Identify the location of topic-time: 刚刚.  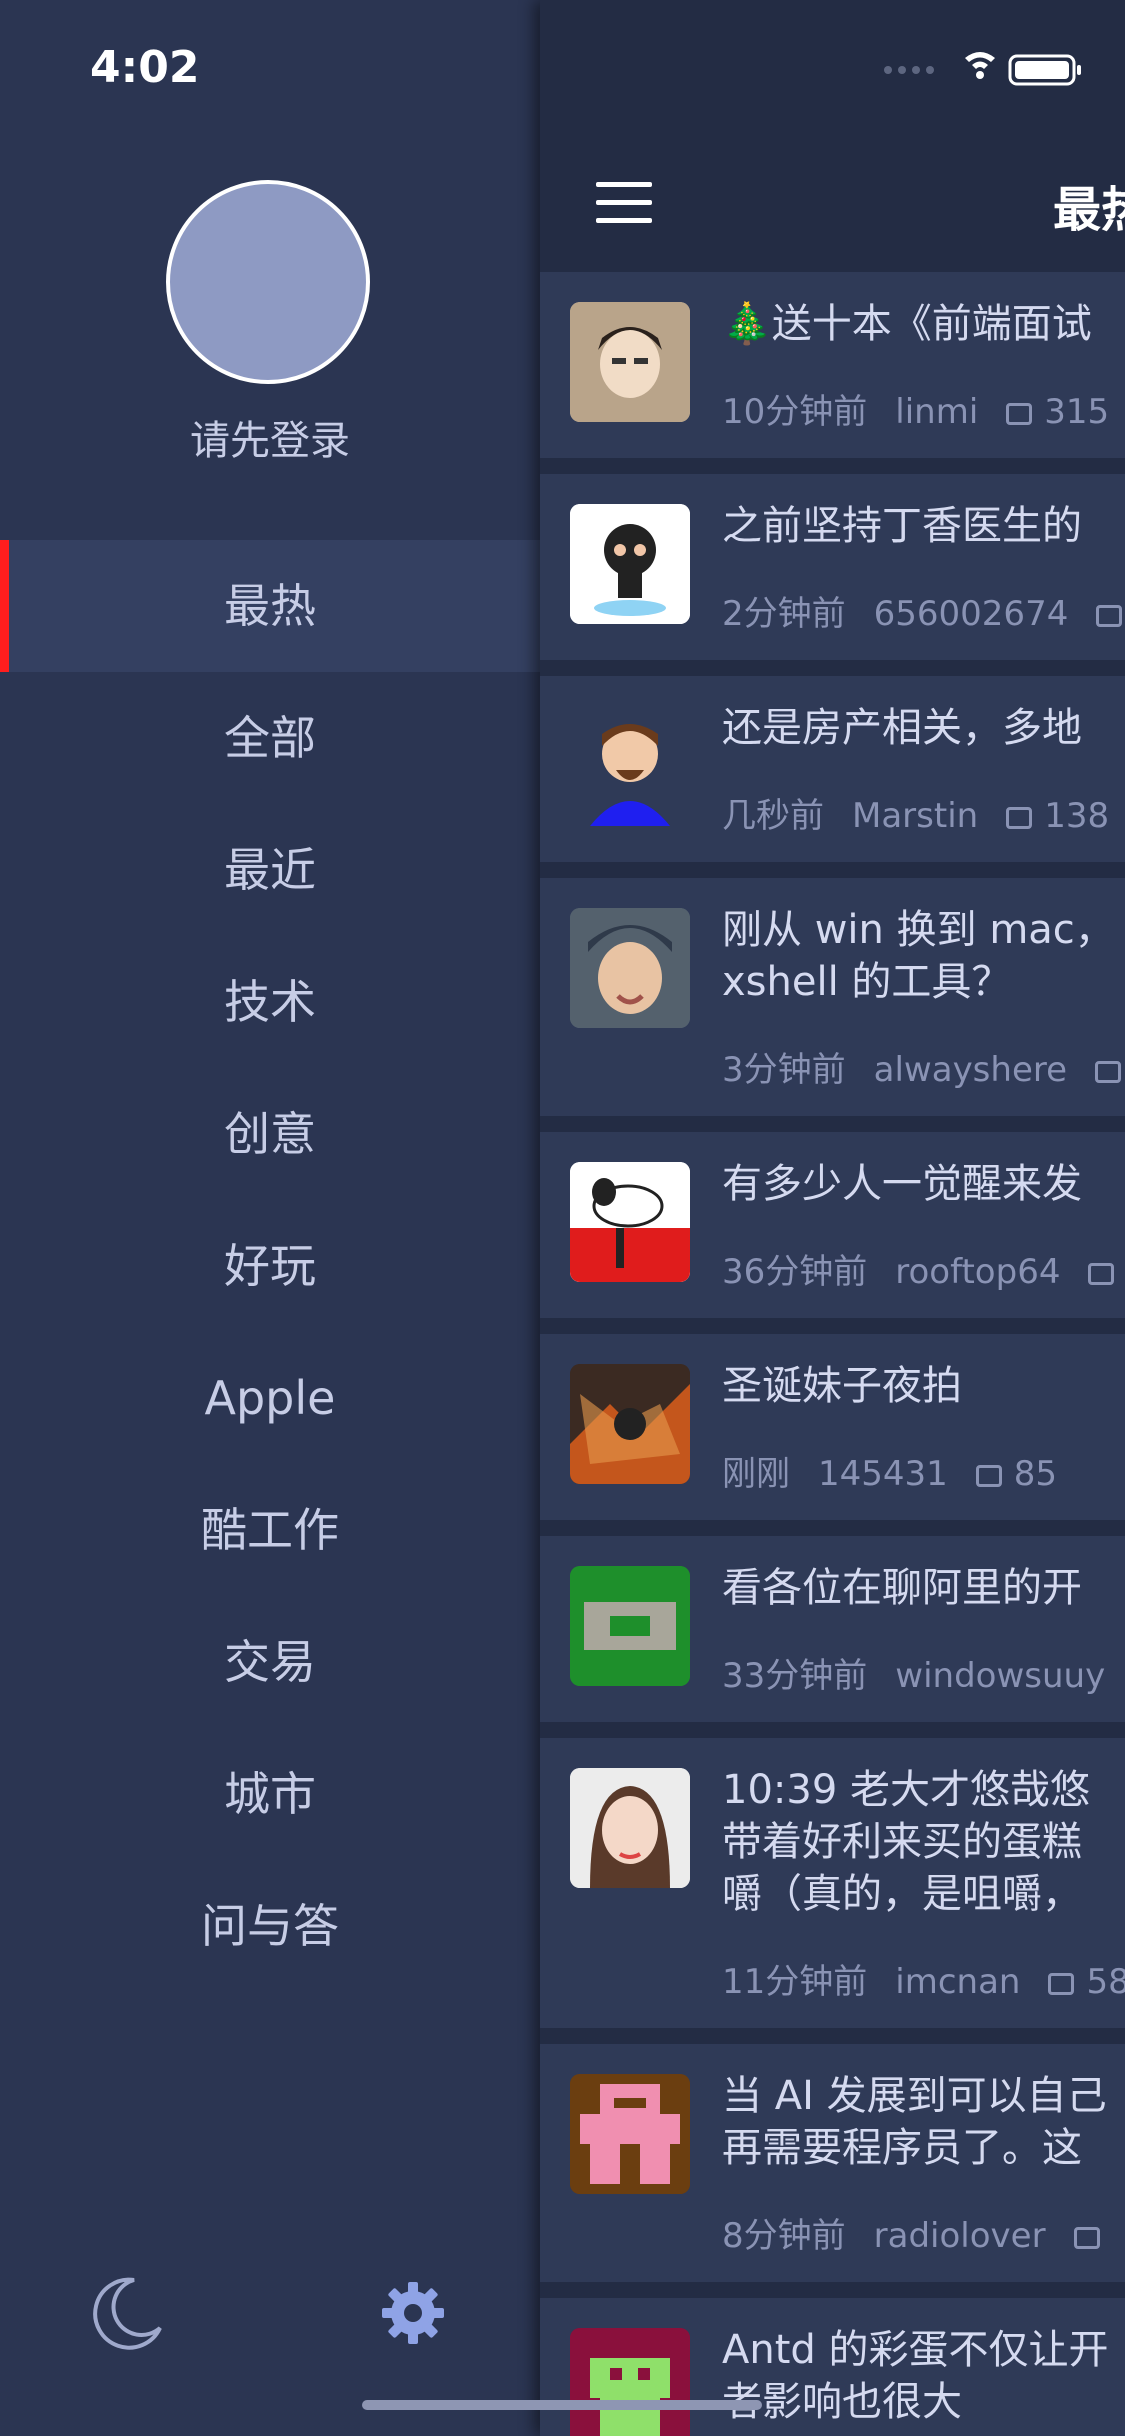
(756, 1474).